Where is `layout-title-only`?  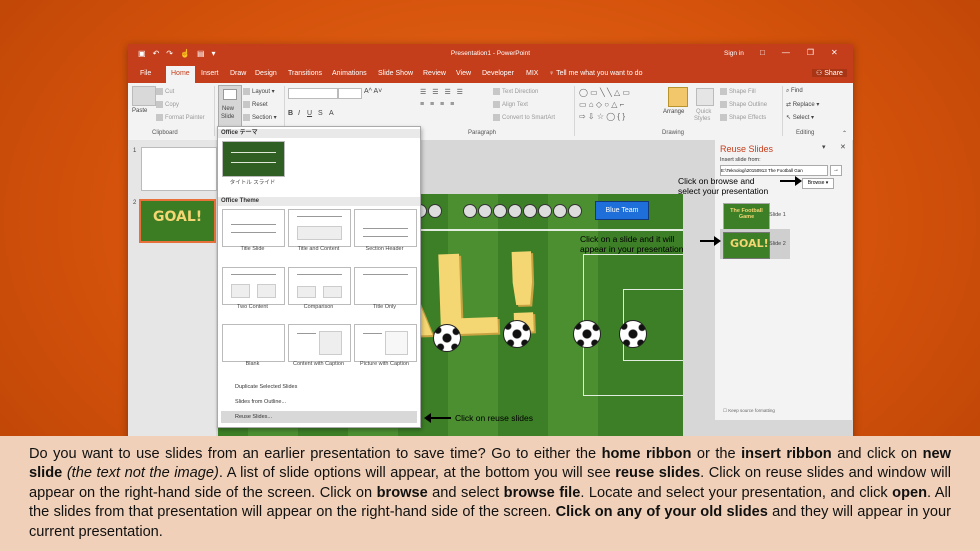 layout-title-only is located at coordinates (385, 286).